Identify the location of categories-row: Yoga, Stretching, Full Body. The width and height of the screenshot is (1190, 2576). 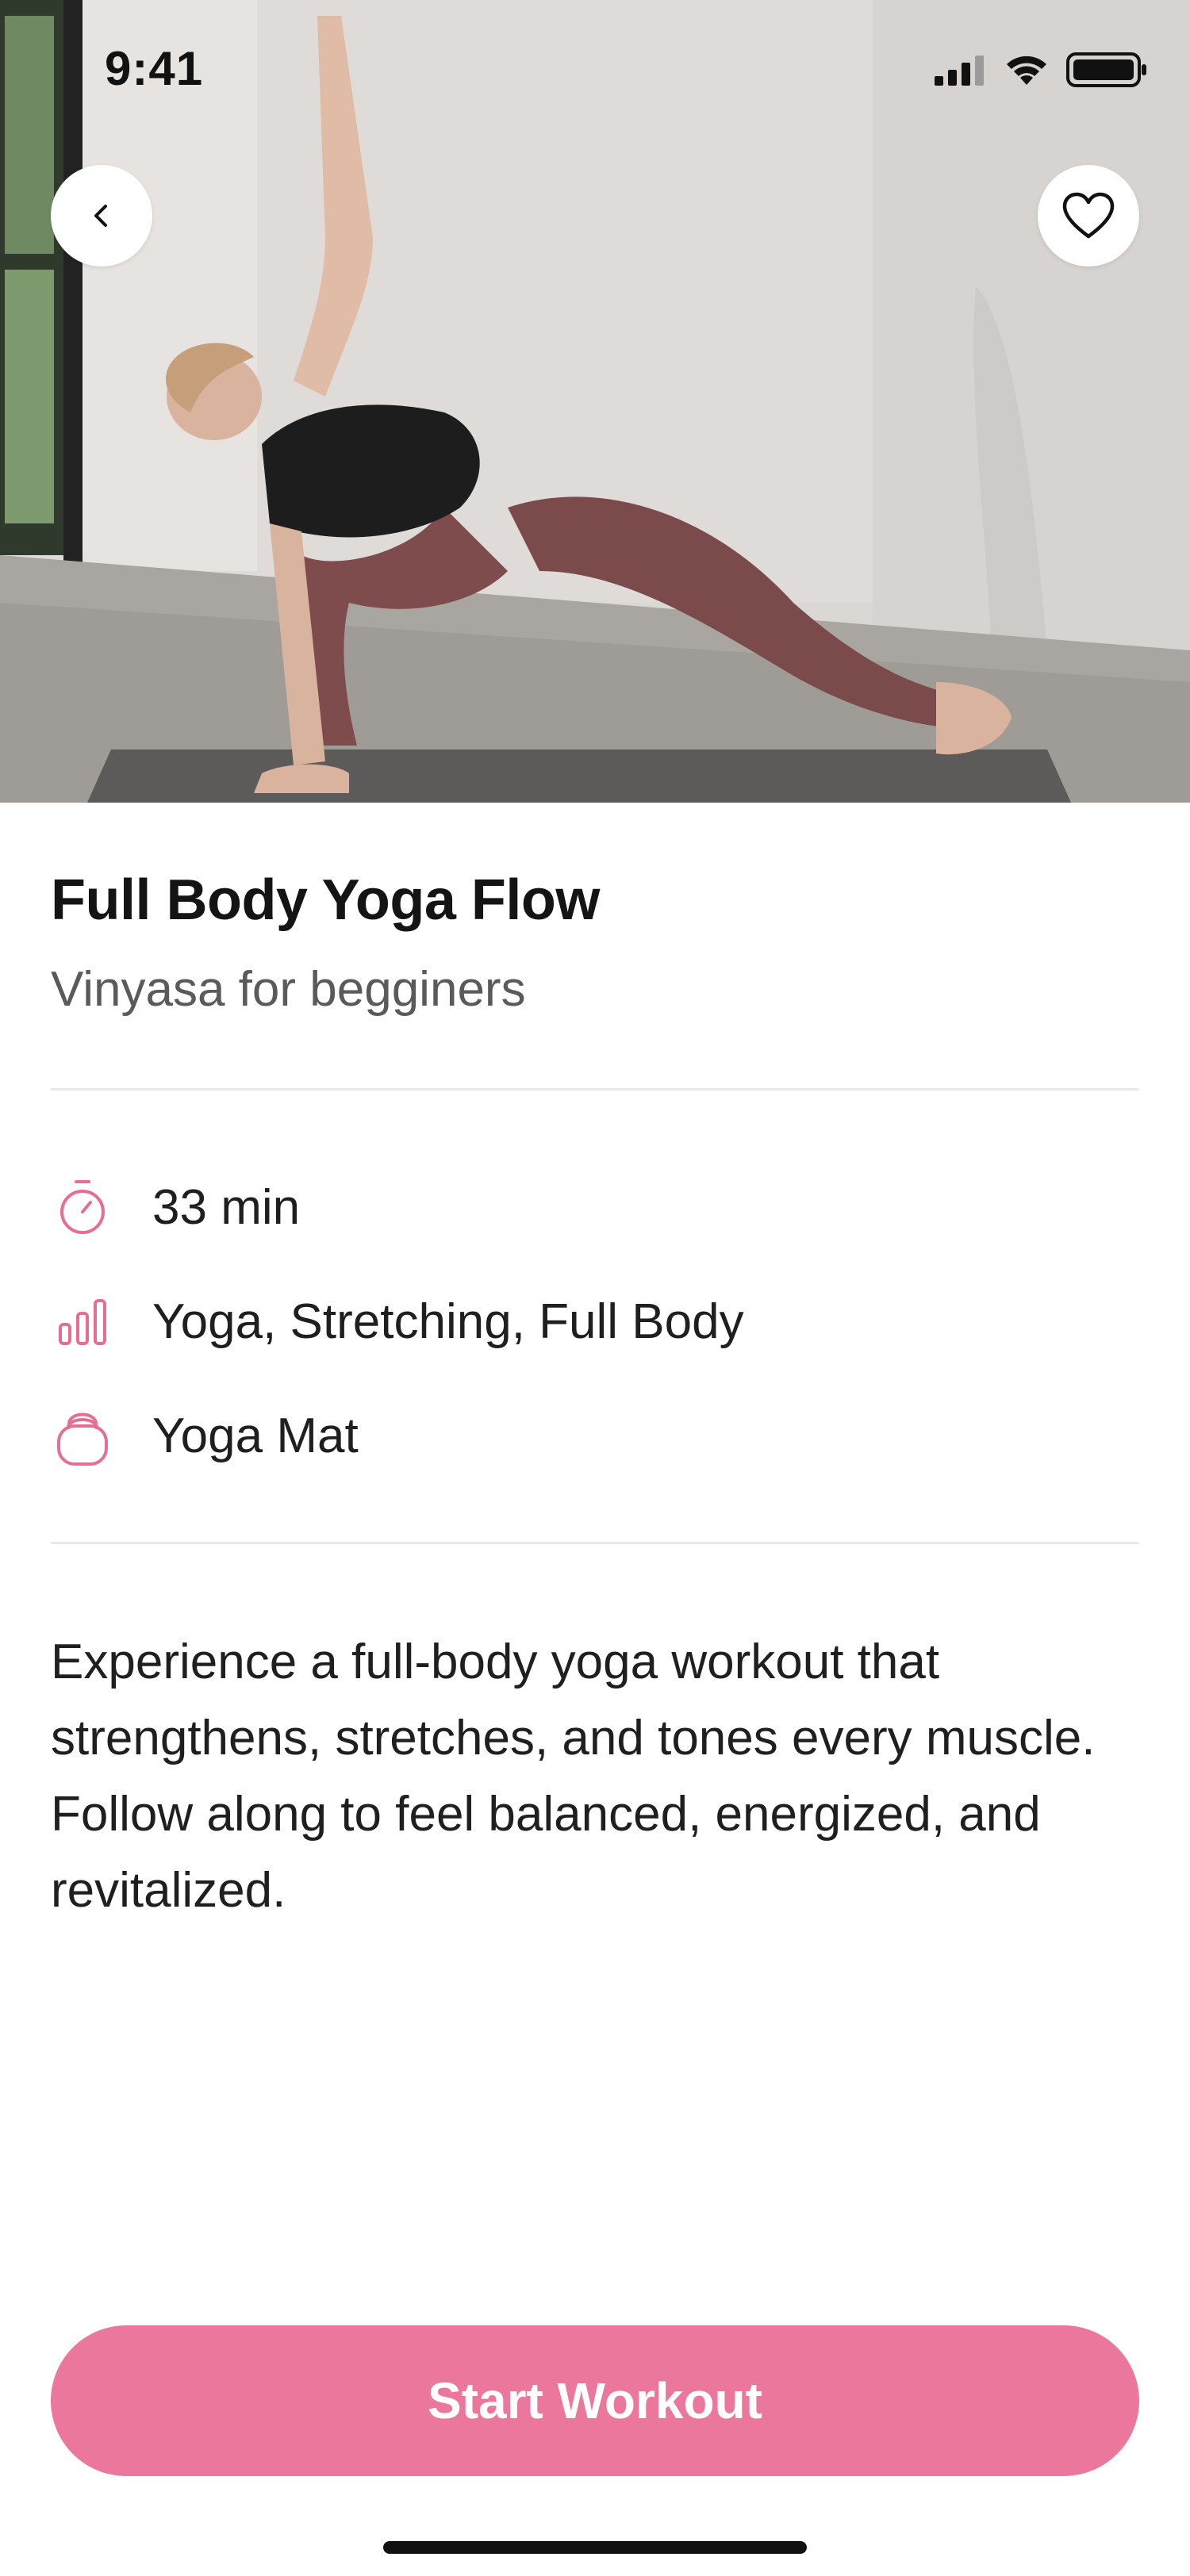
(397, 1322).